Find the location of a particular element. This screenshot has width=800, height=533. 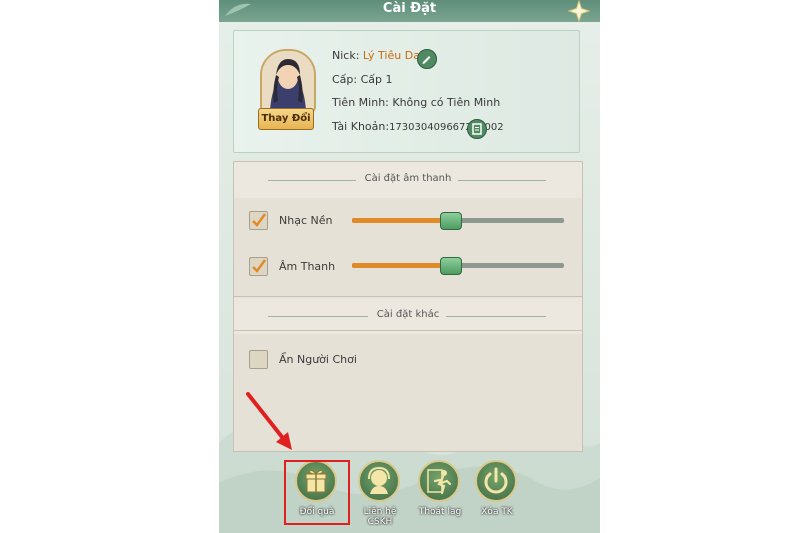

sfx-slider is located at coordinates (458, 266).